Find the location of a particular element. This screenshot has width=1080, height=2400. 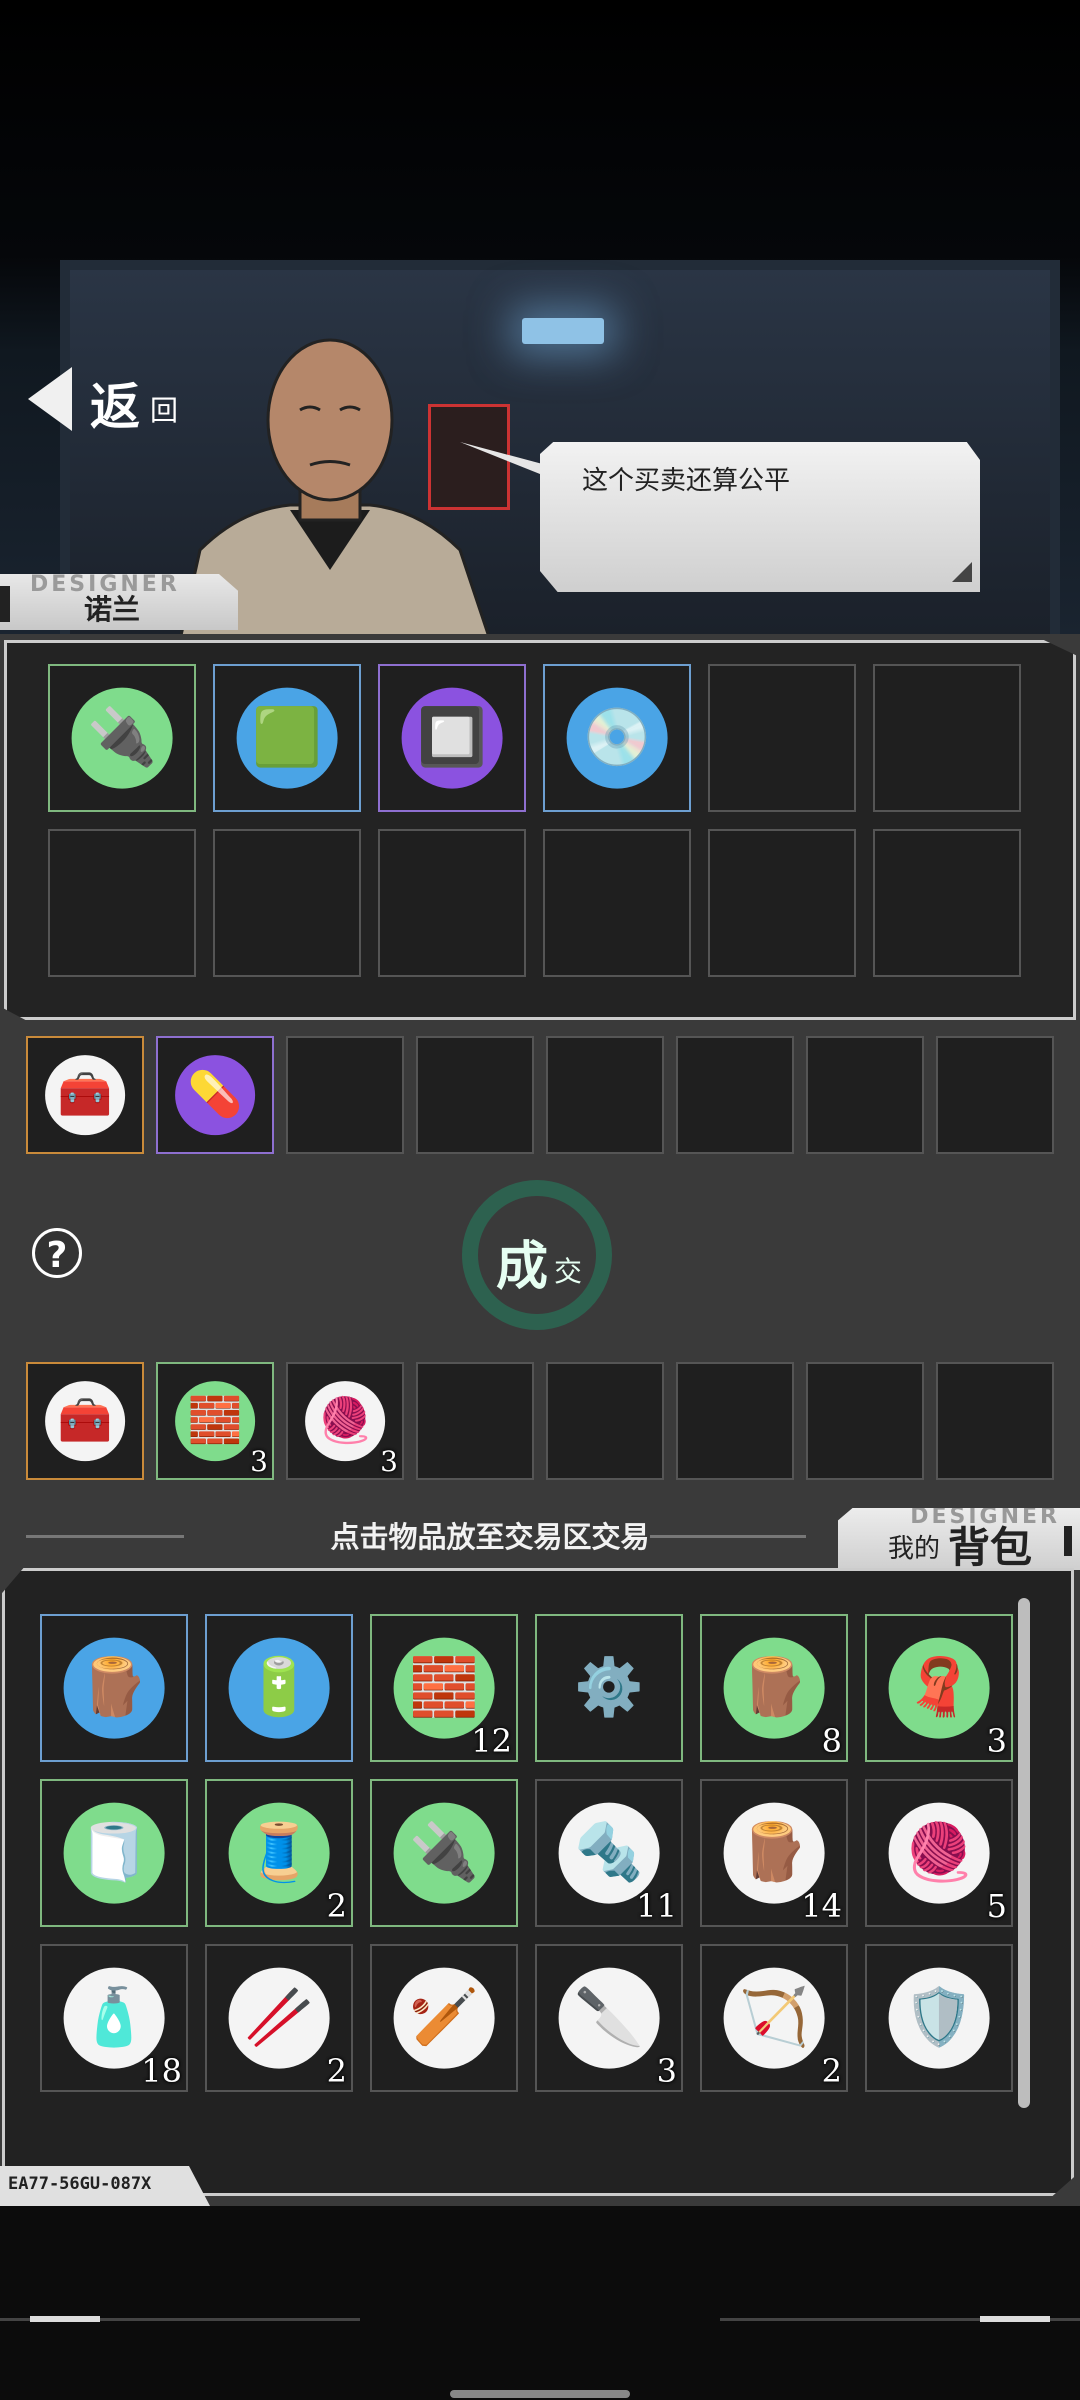

item-count: 12 is located at coordinates (491, 1741).